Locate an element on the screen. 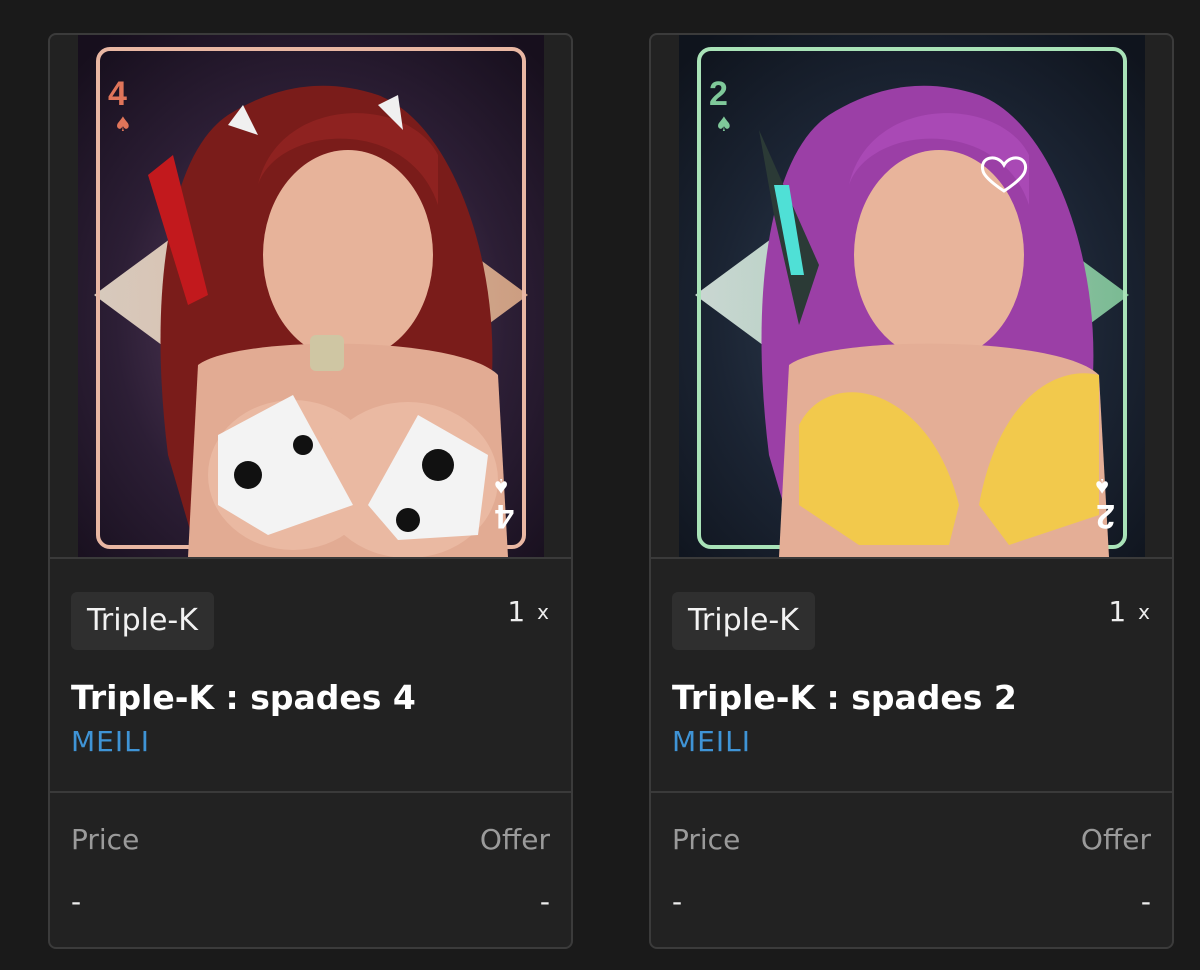 Image resolution: width=1200 pixels, height=970 pixels. svg-text: 2 is located at coordinates (1105, 516).